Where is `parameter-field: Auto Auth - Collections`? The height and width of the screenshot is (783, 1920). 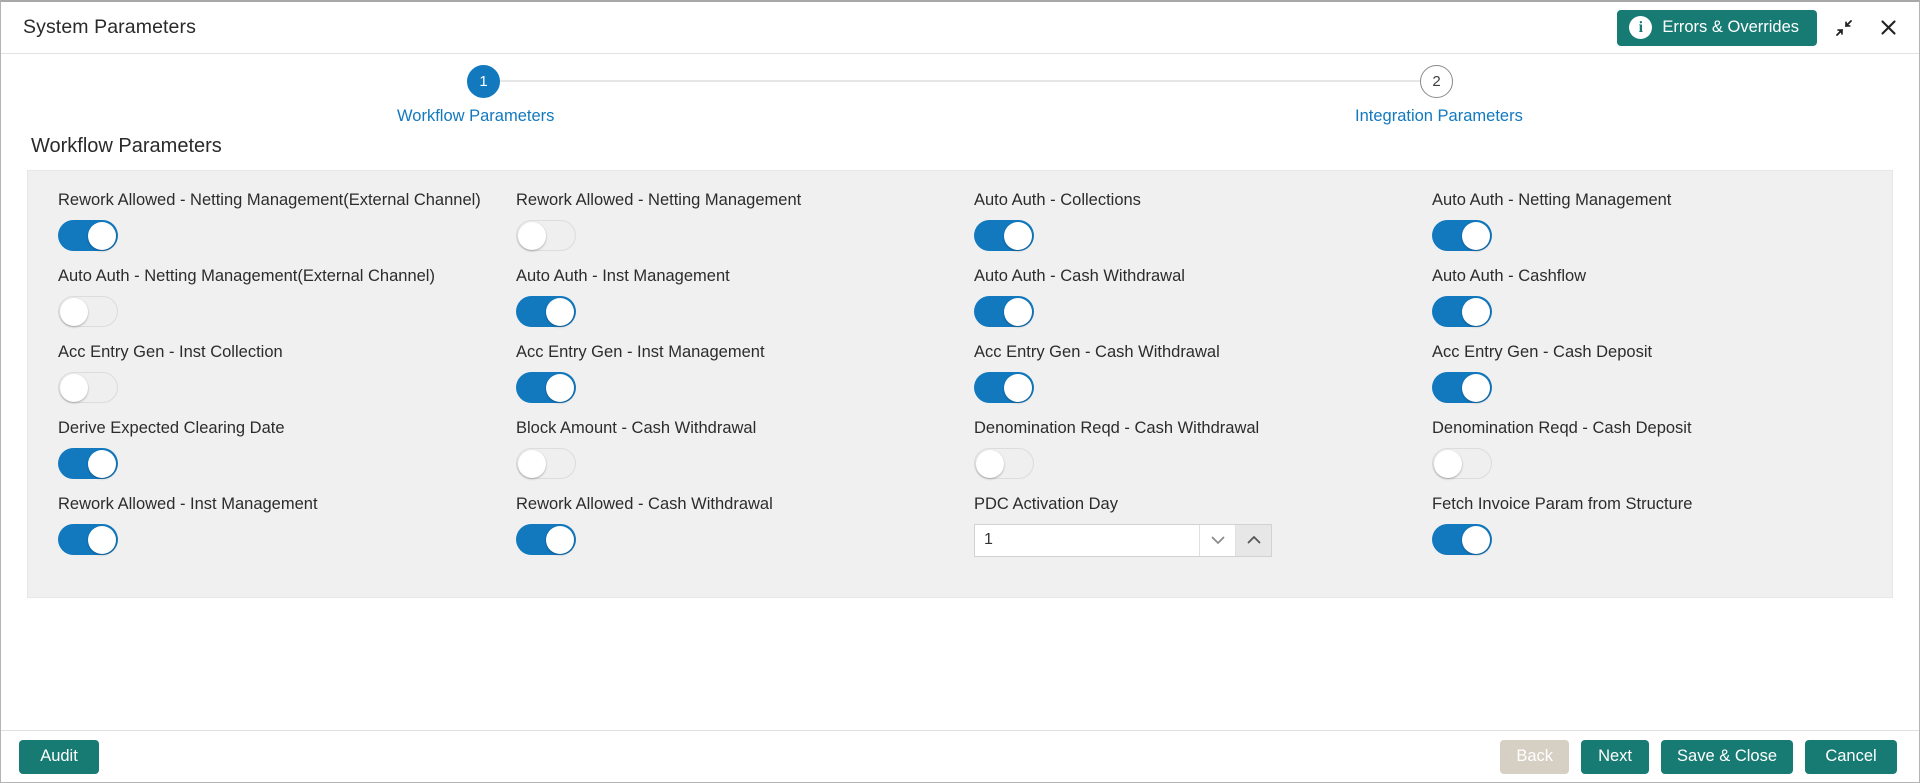 parameter-field: Auto Auth - Collections is located at coordinates (1189, 229).